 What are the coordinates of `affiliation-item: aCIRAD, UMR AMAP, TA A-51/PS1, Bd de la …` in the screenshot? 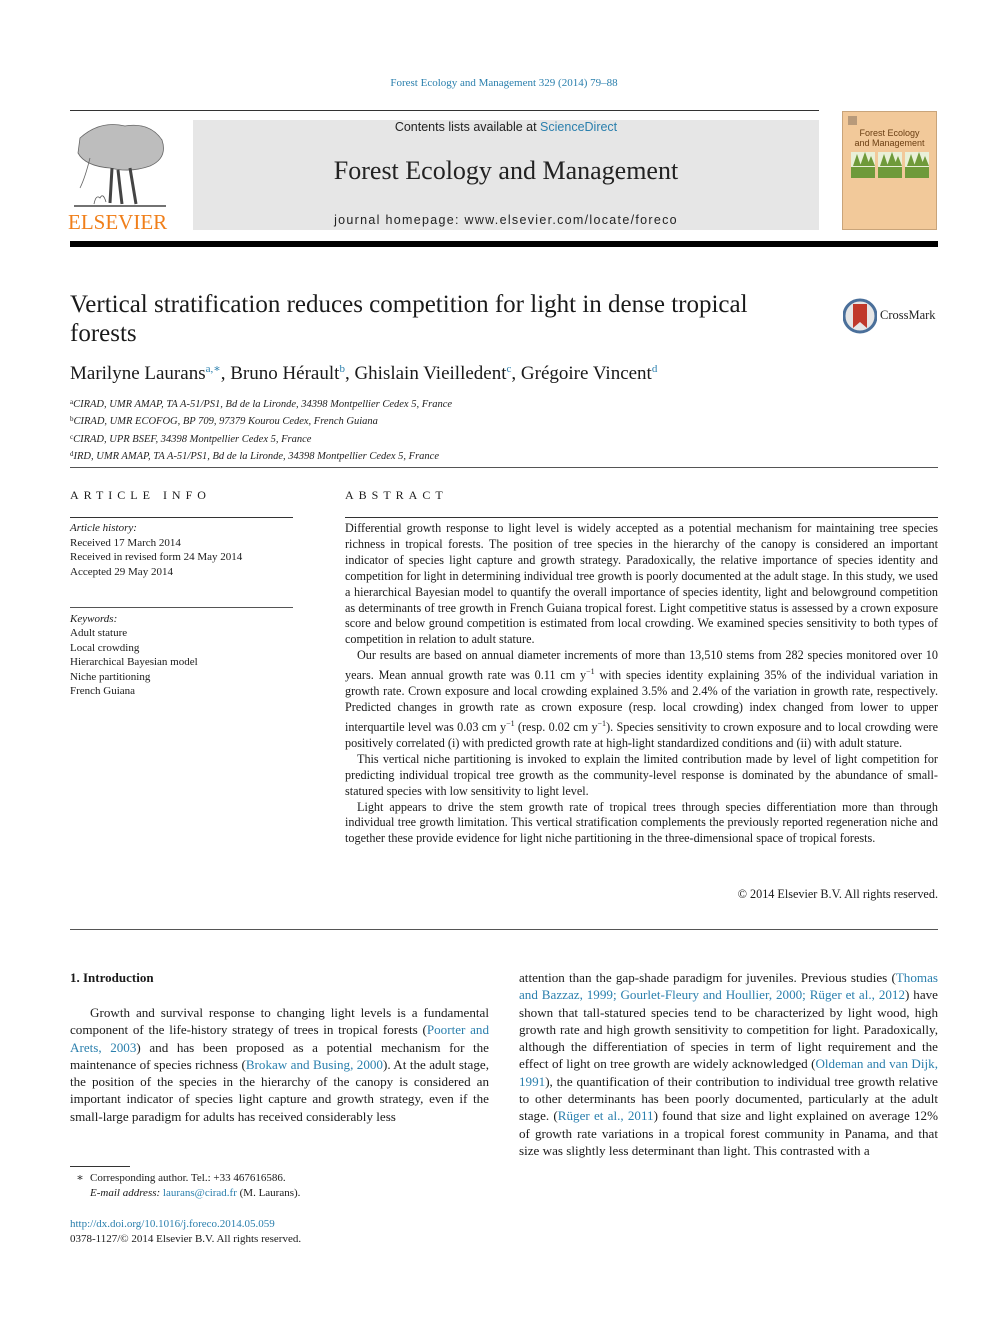 It's located at (261, 403).